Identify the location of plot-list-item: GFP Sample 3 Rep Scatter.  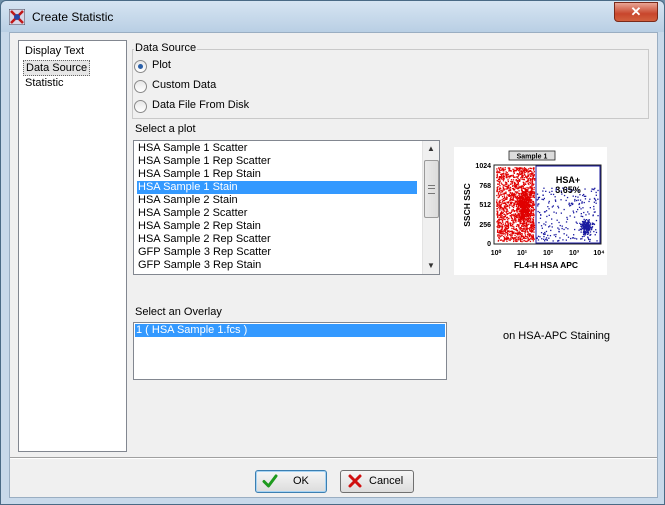
(204, 252).